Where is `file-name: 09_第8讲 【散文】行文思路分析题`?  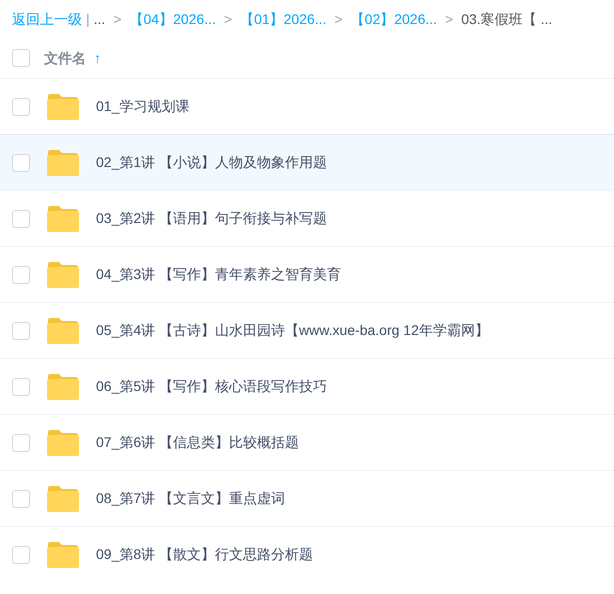 file-name: 09_第8讲 【散文】行文思路分析题 is located at coordinates (205, 554).